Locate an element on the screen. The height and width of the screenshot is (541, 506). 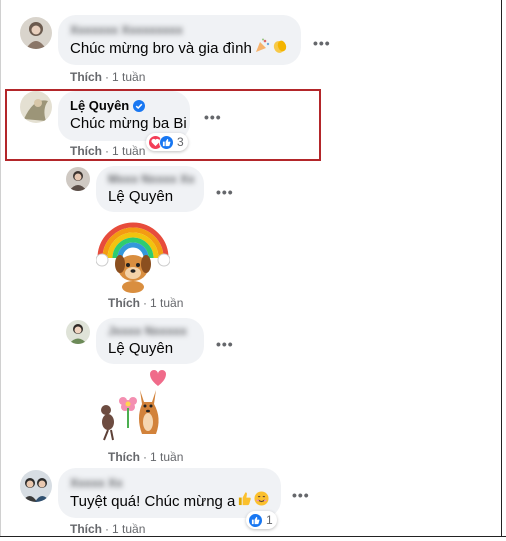
comment-author: Lệ Quyên is located at coordinates (124, 106).